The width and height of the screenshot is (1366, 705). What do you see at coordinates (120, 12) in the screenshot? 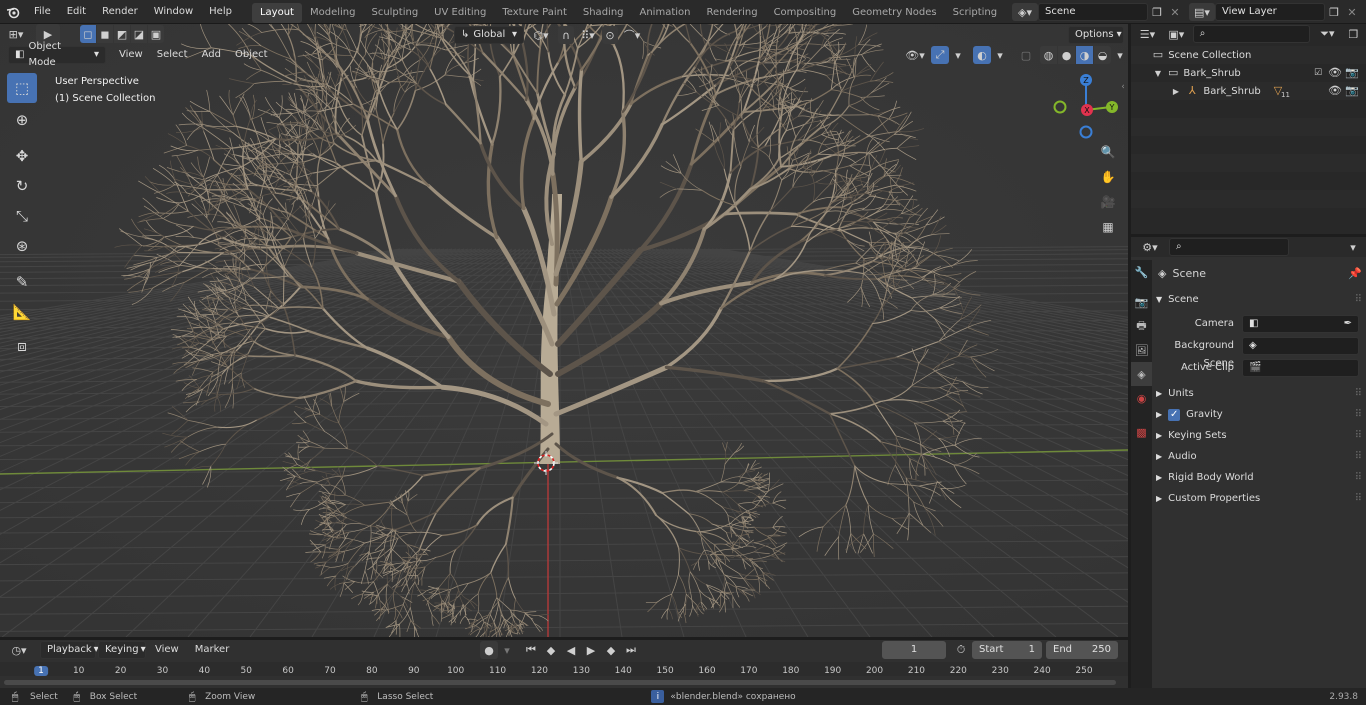
I see `menu-render: Render` at bounding box center [120, 12].